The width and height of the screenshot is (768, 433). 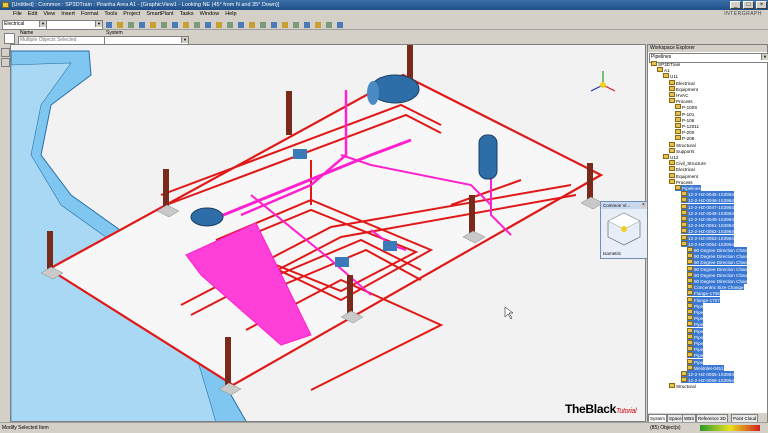 I want to click on tree-item: P-100S, so click(x=686, y=107).